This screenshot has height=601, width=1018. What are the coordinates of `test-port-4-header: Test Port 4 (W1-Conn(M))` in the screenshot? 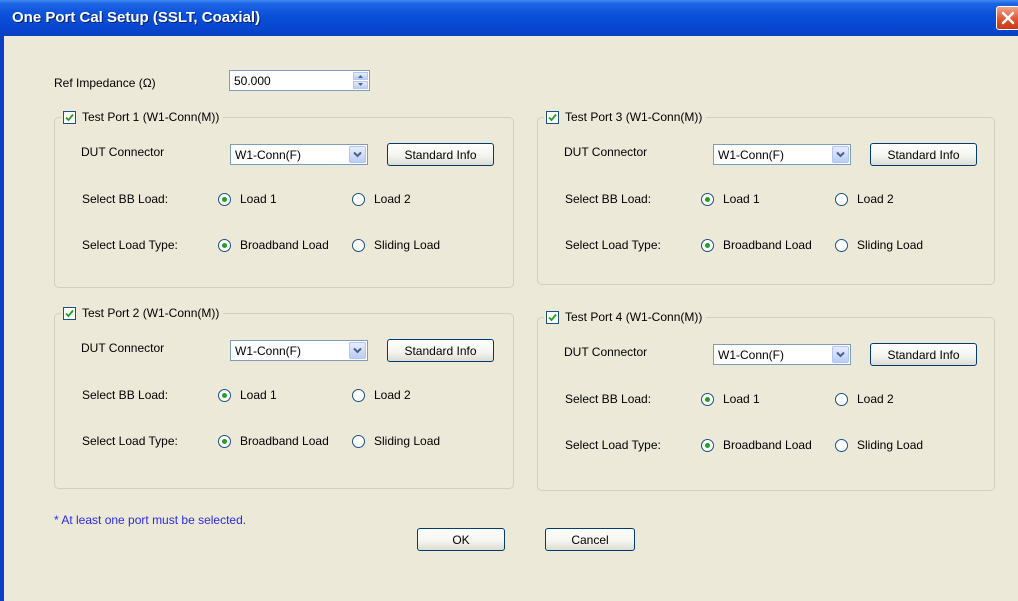 It's located at (625, 317).